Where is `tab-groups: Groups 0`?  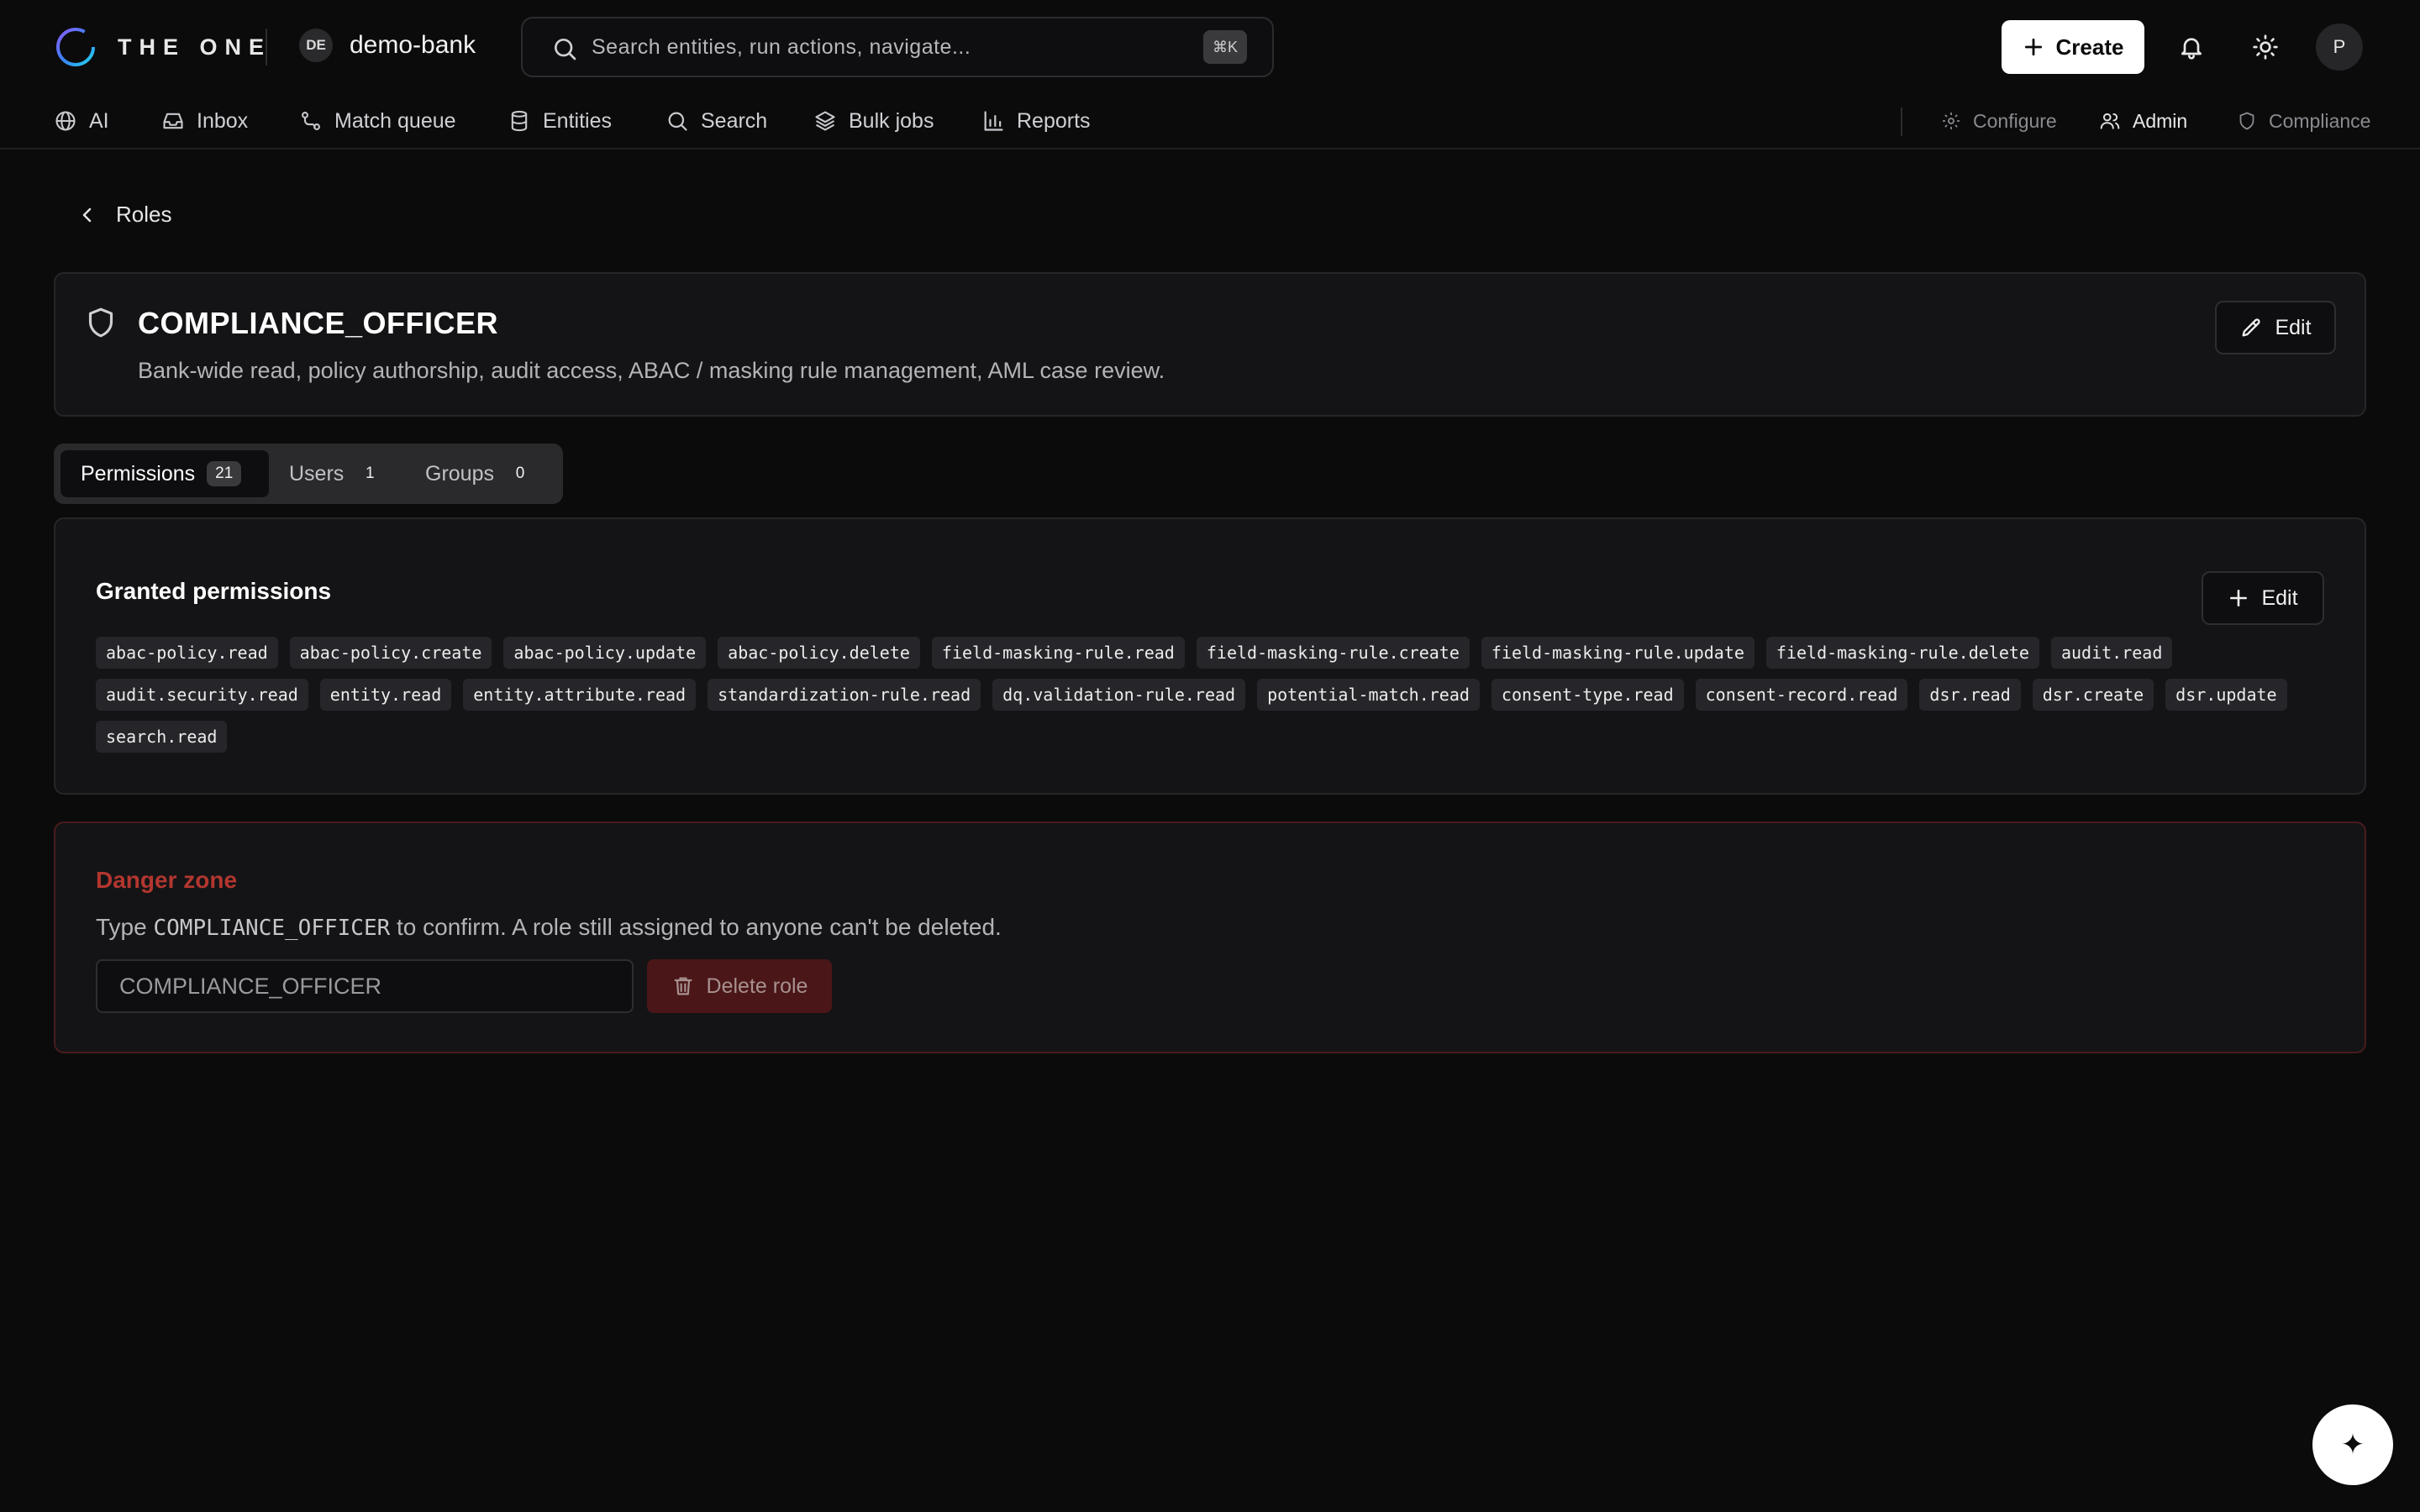
tab-groups: Groups 0 is located at coordinates (491, 473).